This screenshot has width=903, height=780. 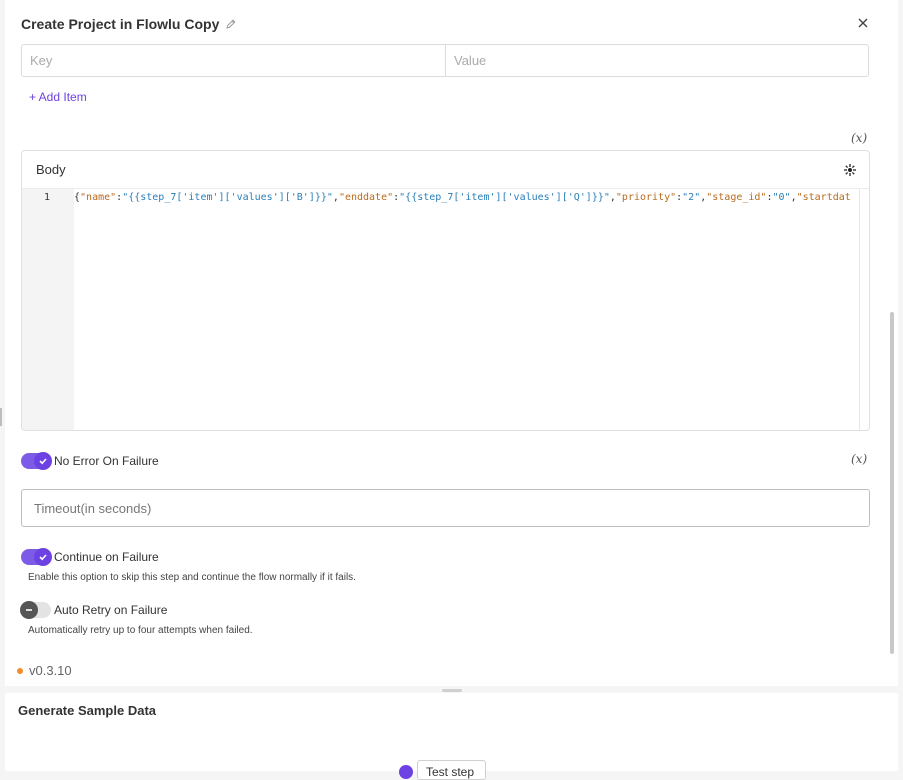 What do you see at coordinates (445, 508) in the screenshot?
I see `timeout-input: Timeout(in seconds)` at bounding box center [445, 508].